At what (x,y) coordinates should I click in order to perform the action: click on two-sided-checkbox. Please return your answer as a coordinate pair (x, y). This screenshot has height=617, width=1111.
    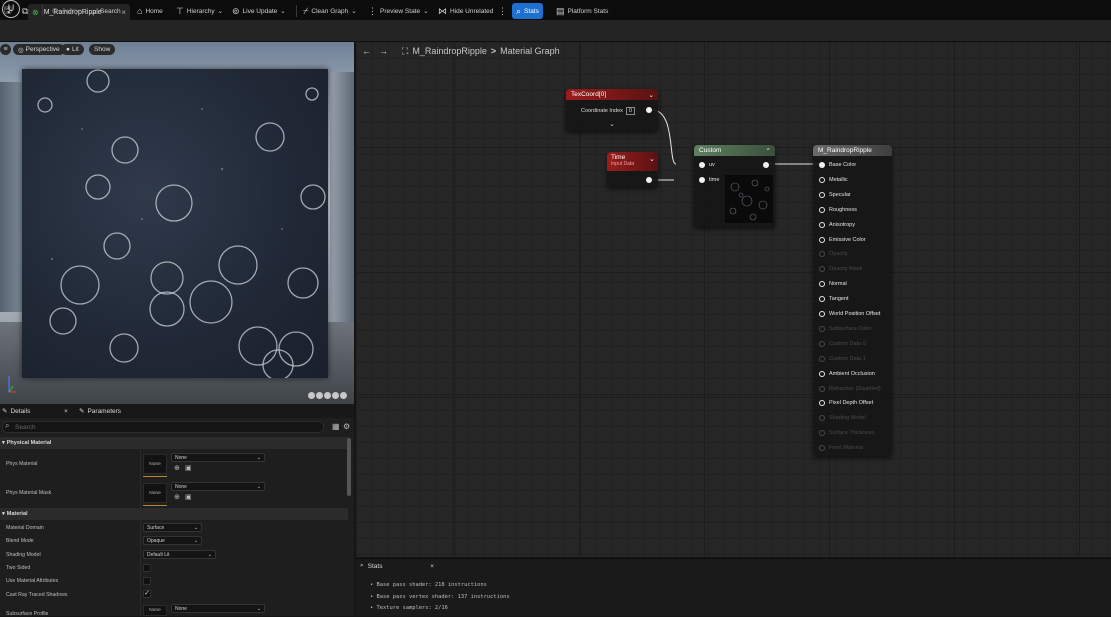
    Looking at the image, I should click on (147, 568).